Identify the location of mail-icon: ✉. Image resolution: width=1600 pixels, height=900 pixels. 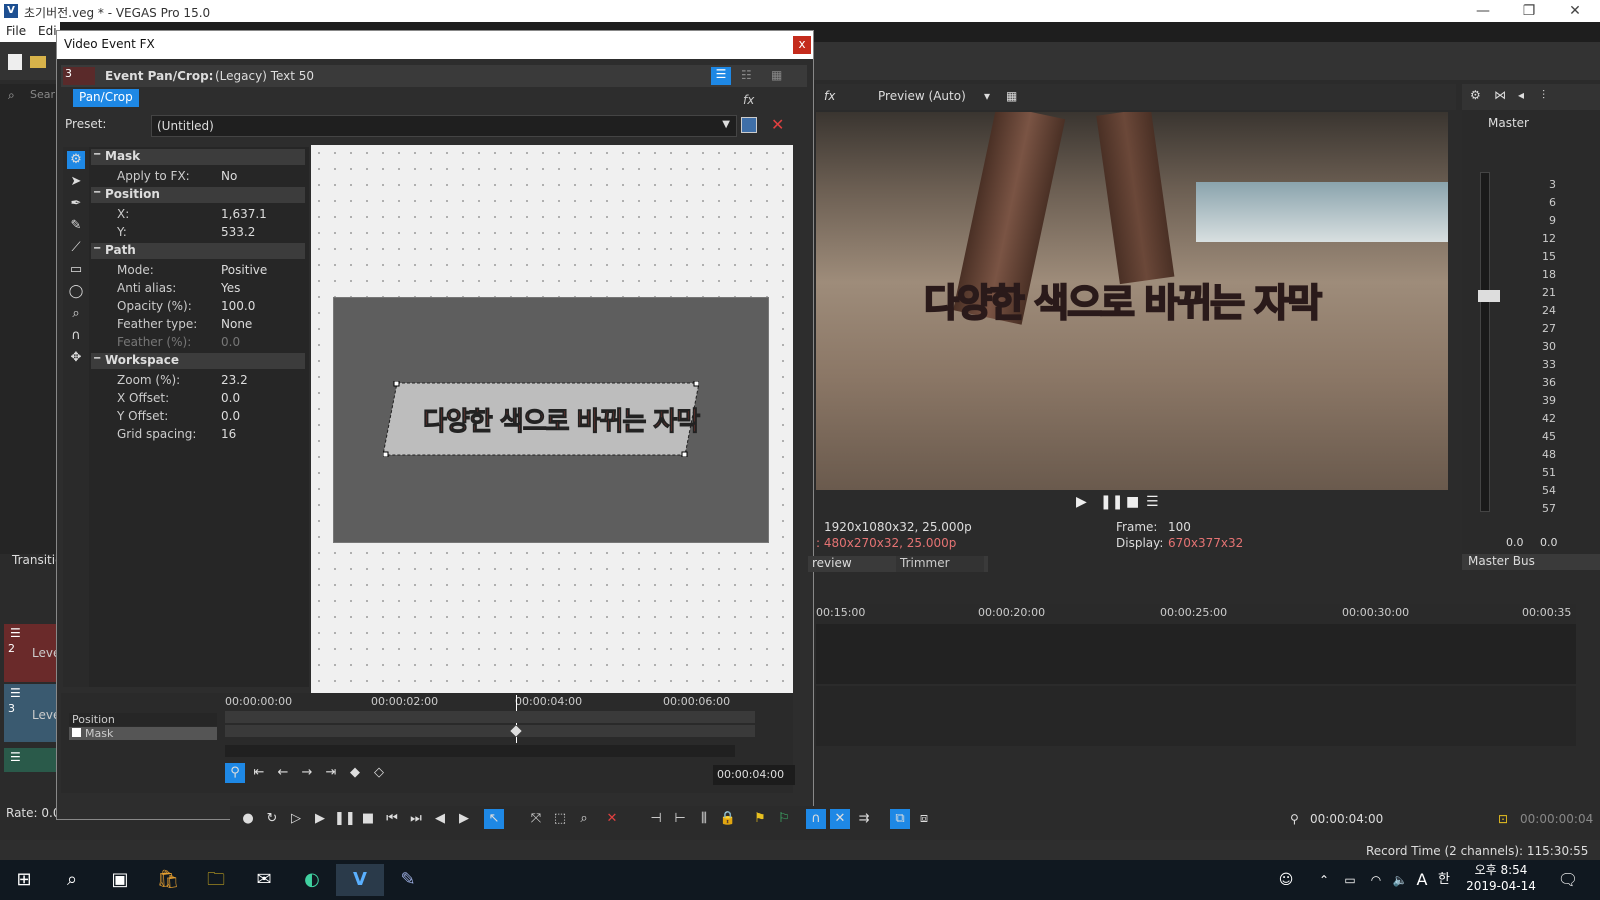
(264, 880).